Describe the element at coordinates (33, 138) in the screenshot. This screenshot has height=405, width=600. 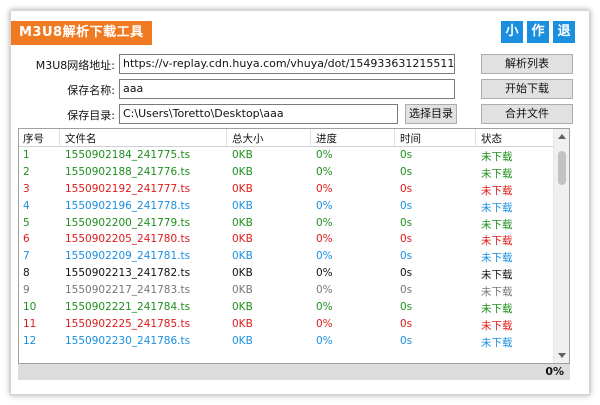
I see `col-header-no: 序号` at that location.